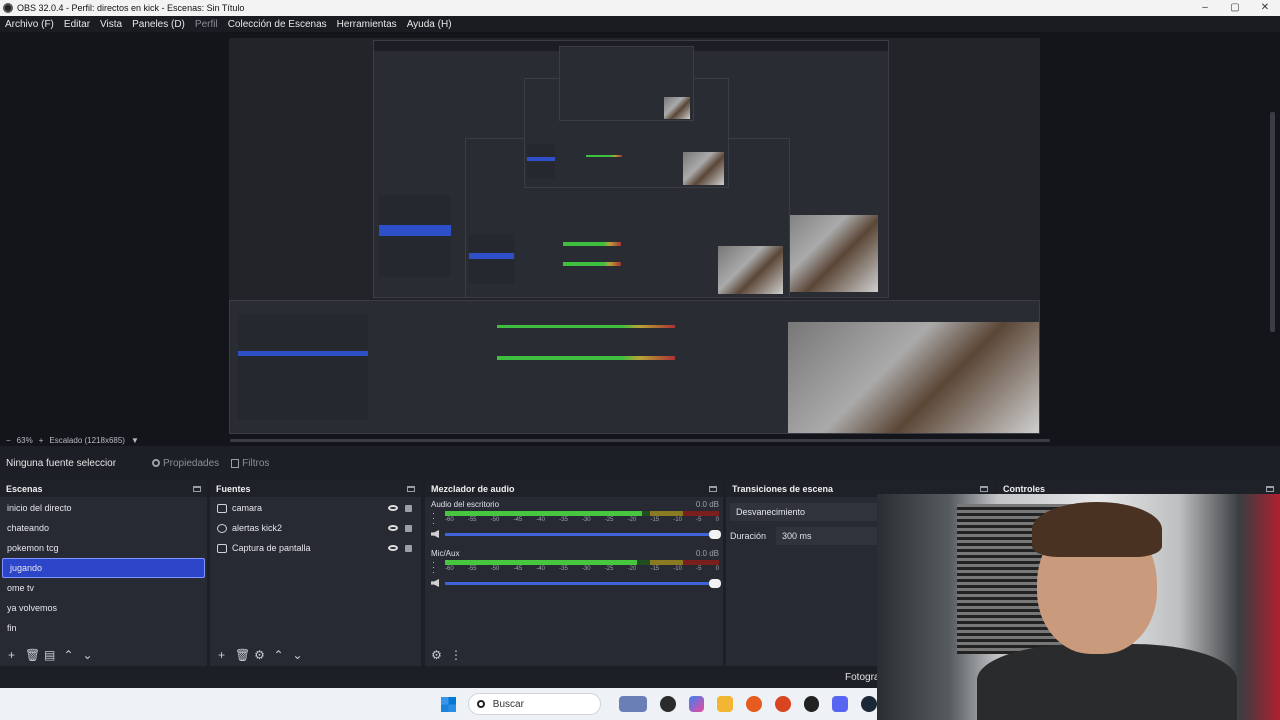  I want to click on meter-tick: 0, so click(717, 520).